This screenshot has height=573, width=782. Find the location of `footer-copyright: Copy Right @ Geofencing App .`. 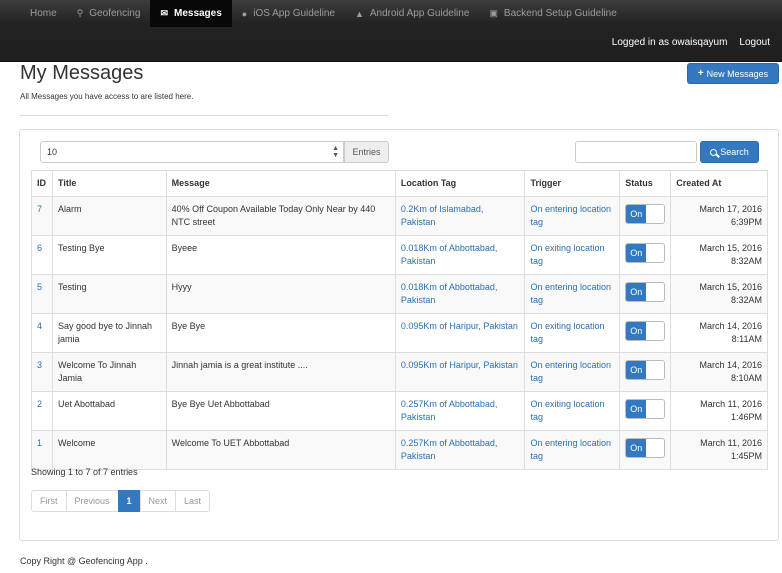

footer-copyright: Copy Right @ Geofencing App . is located at coordinates (84, 561).